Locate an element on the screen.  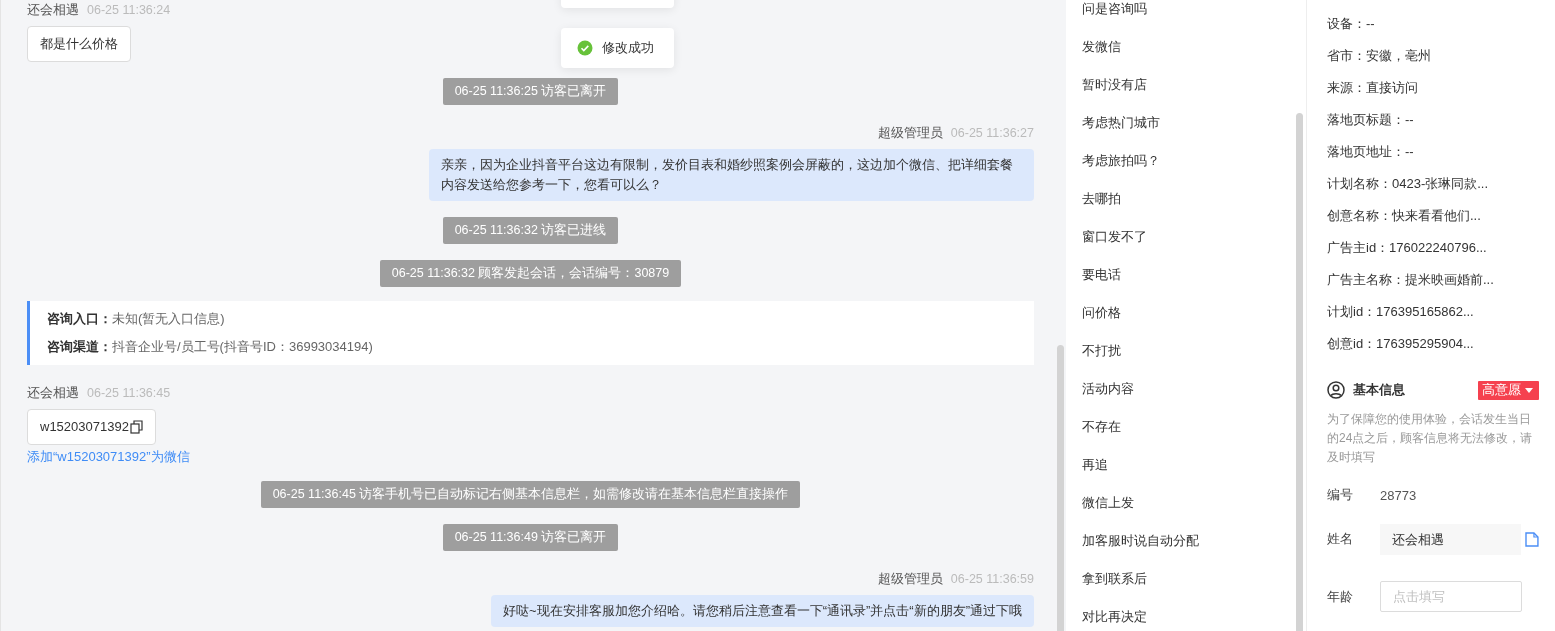
info-label: 咨询渠道： is located at coordinates (79, 346).